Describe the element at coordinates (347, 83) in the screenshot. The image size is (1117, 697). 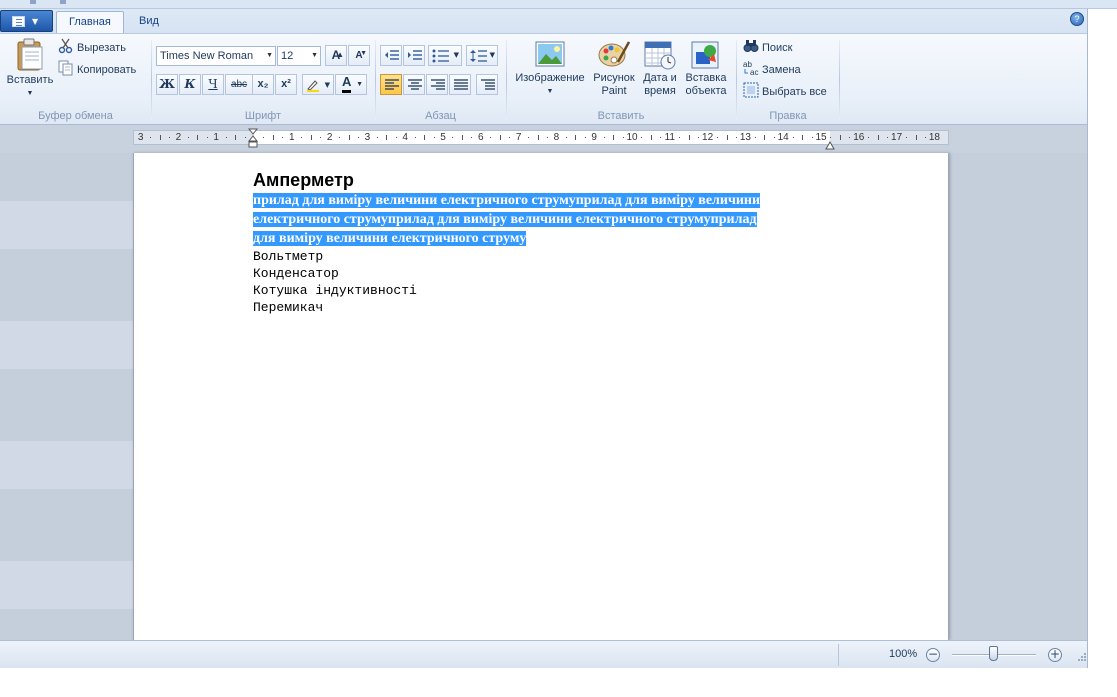
I see `text-color-icon: A` at that location.